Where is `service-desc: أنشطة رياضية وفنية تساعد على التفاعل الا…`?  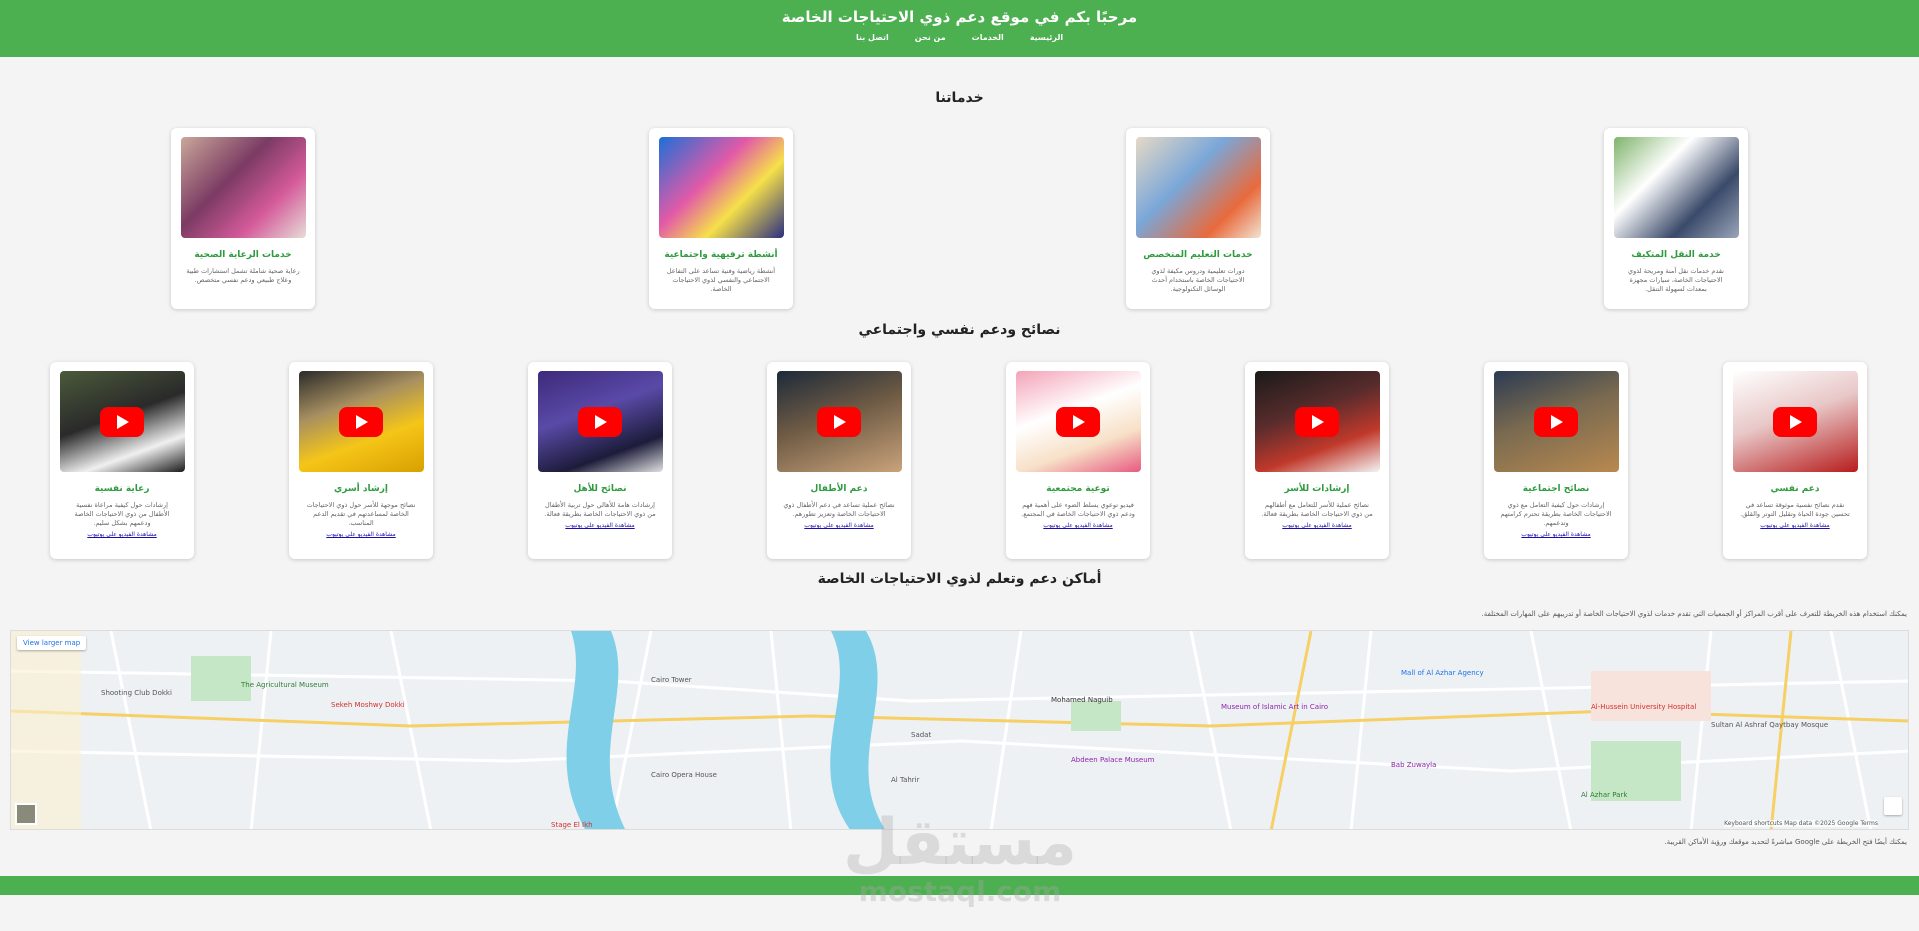 service-desc: أنشطة رياضية وفنية تساعد على التفاعل الا… is located at coordinates (721, 280).